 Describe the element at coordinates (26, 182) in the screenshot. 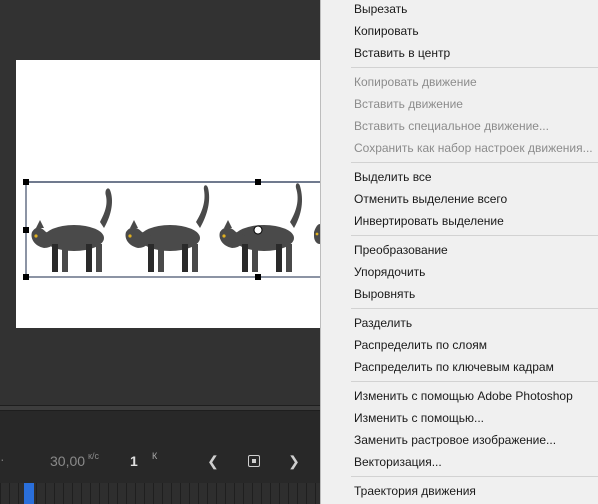

I see `handle-top-left` at that location.